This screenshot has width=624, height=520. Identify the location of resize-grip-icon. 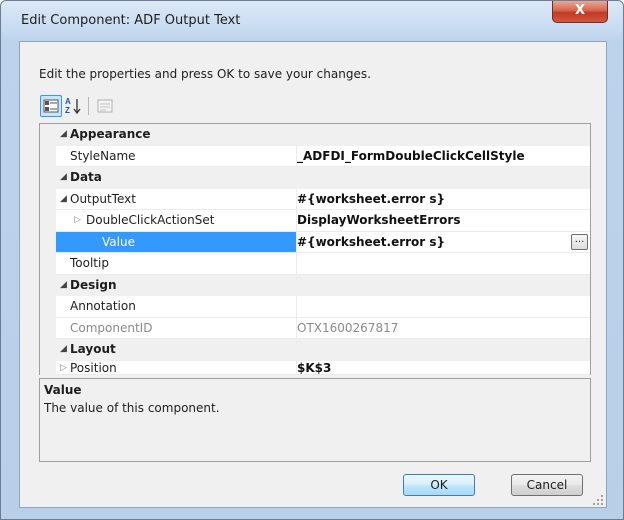
(598, 500).